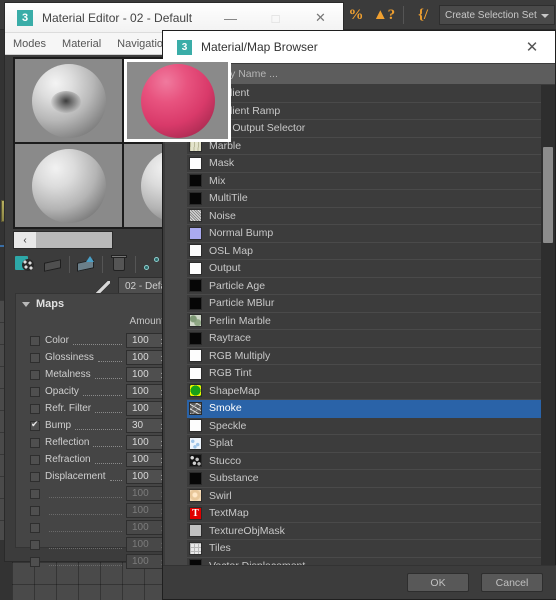 Image resolution: width=556 pixels, height=600 pixels. What do you see at coordinates (364, 199) in the screenshot?
I see `browser-list-item: MultiTile` at bounding box center [364, 199].